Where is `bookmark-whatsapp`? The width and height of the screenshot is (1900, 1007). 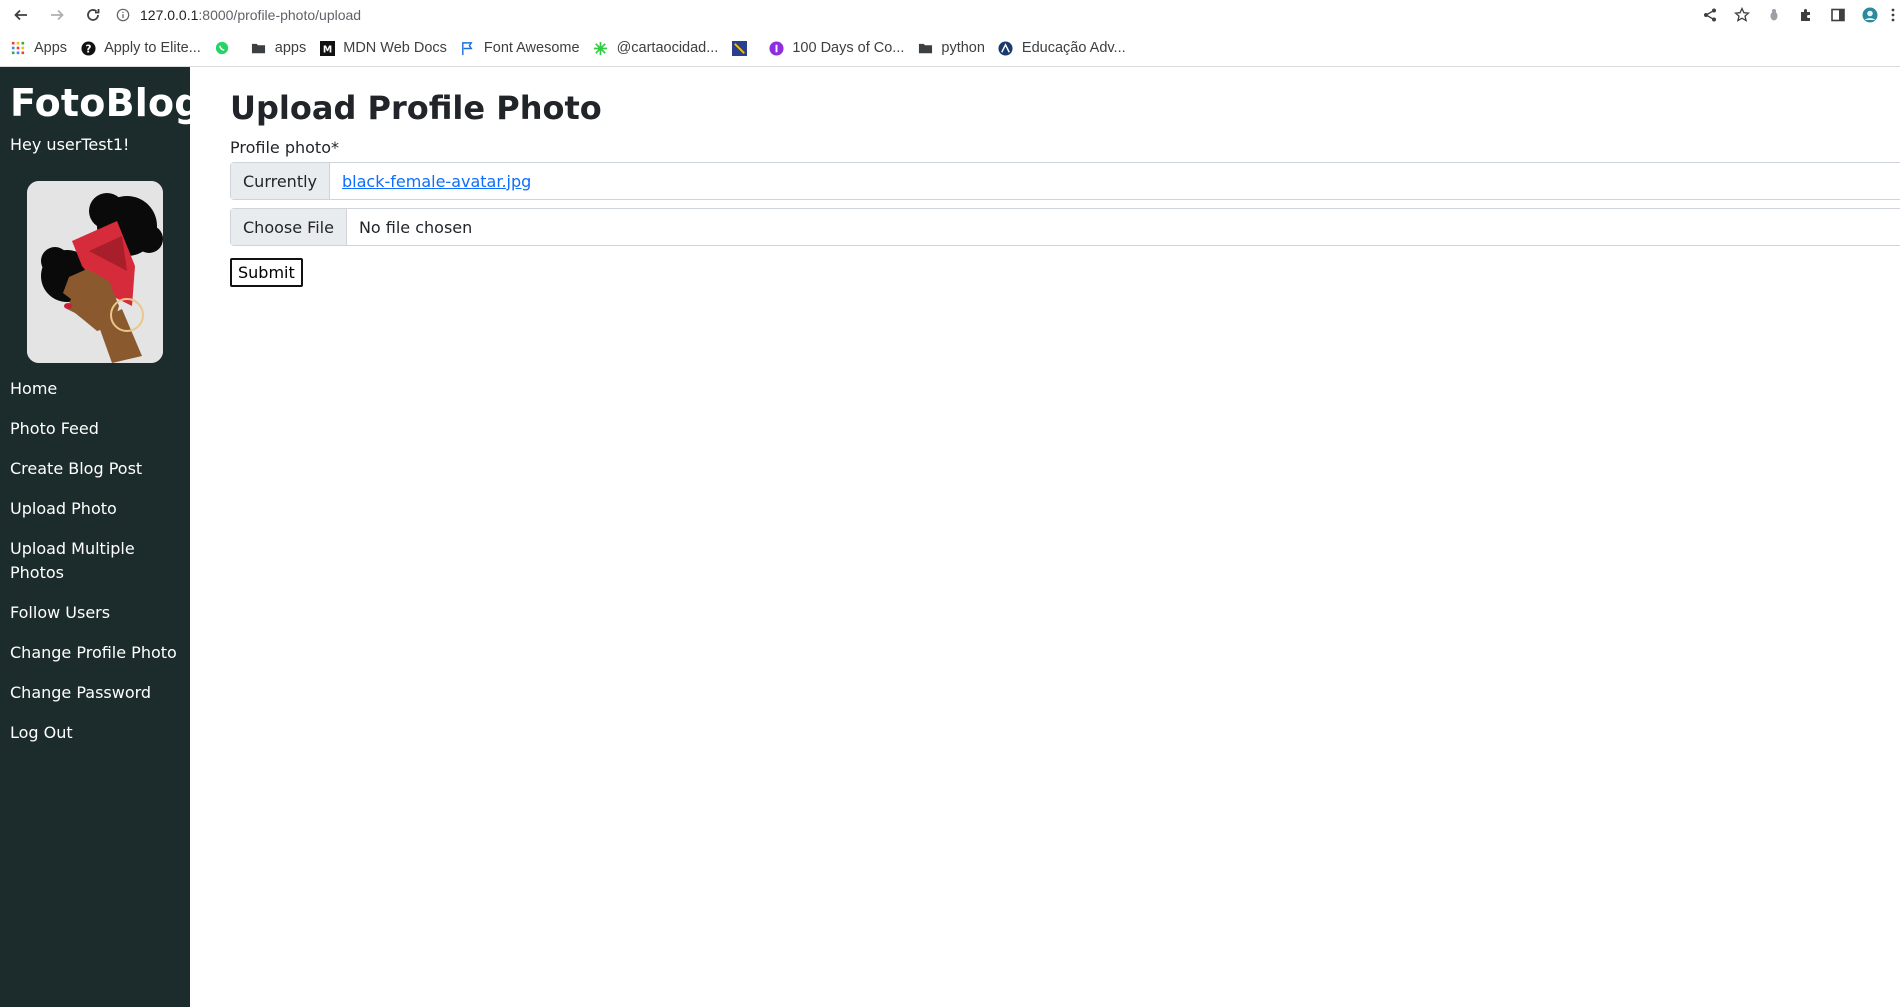
bookmark-whatsapp is located at coordinates (226, 48).